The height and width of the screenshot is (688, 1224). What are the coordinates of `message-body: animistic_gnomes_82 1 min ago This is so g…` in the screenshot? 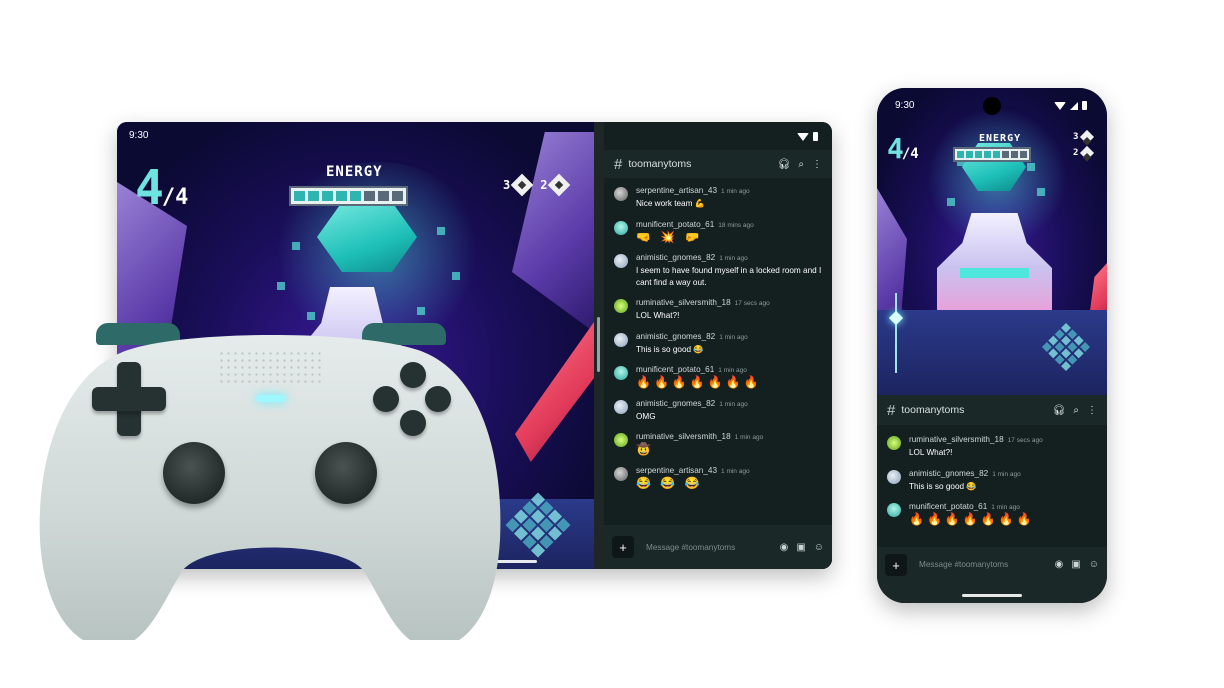 It's located at (729, 344).